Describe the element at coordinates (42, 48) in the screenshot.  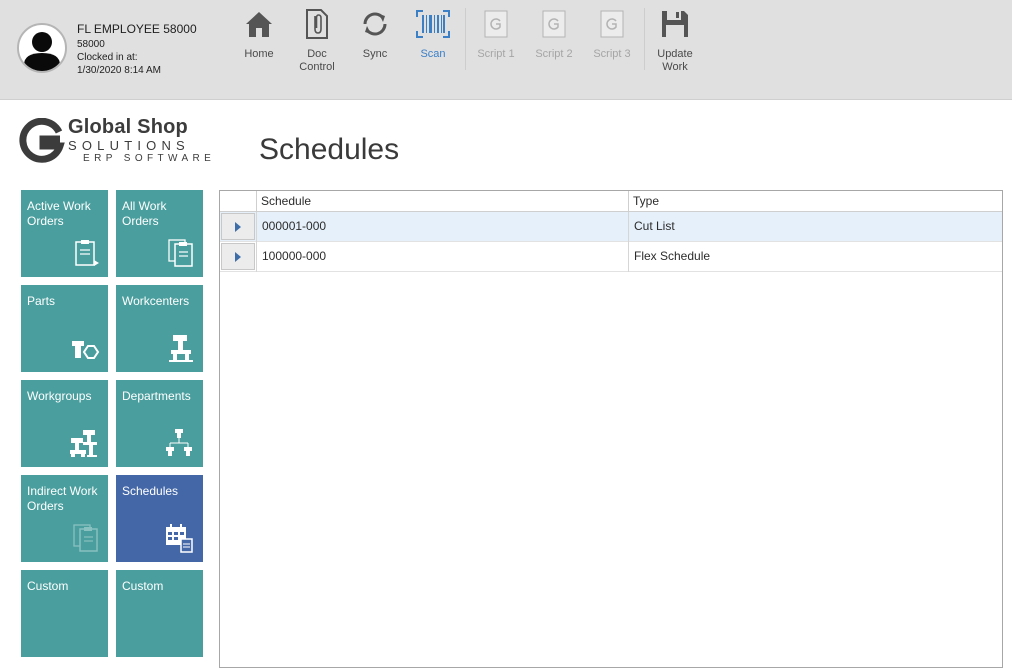
I see `user-avatar-icon` at that location.